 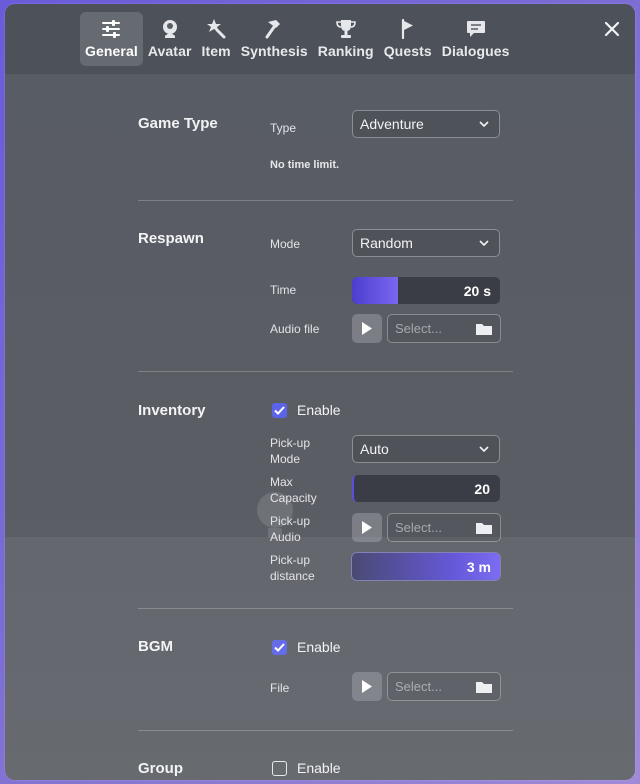 I want to click on tab-label: Quests, so click(x=407, y=51).